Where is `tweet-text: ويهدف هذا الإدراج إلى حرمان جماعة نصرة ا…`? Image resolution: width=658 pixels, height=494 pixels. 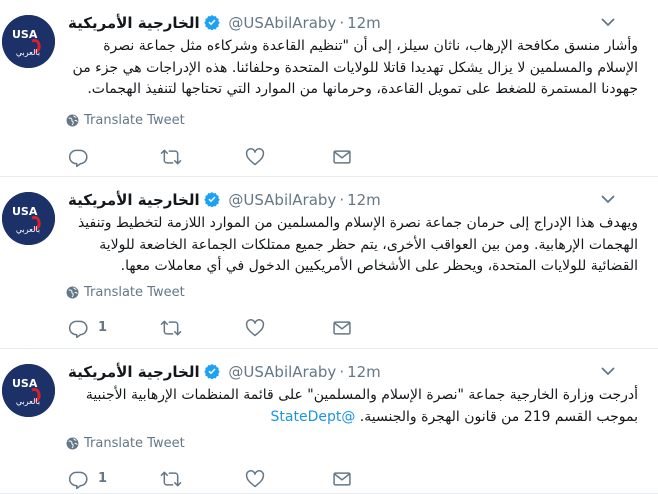
tweet-text: ويهدف هذا الإدراج إلى حرمان جماعة نصرة ا… is located at coordinates (352, 245).